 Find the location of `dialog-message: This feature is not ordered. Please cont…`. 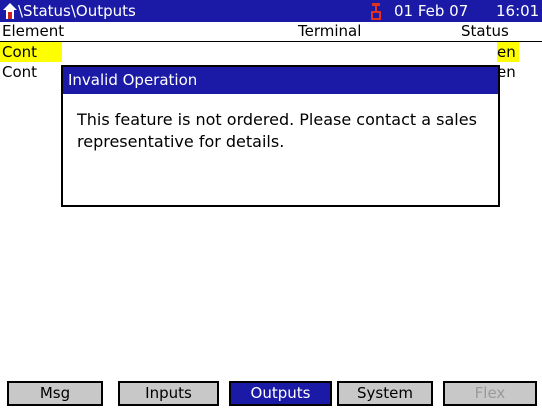

dialog-message: This feature is not ordered. Please cont… is located at coordinates (277, 130).